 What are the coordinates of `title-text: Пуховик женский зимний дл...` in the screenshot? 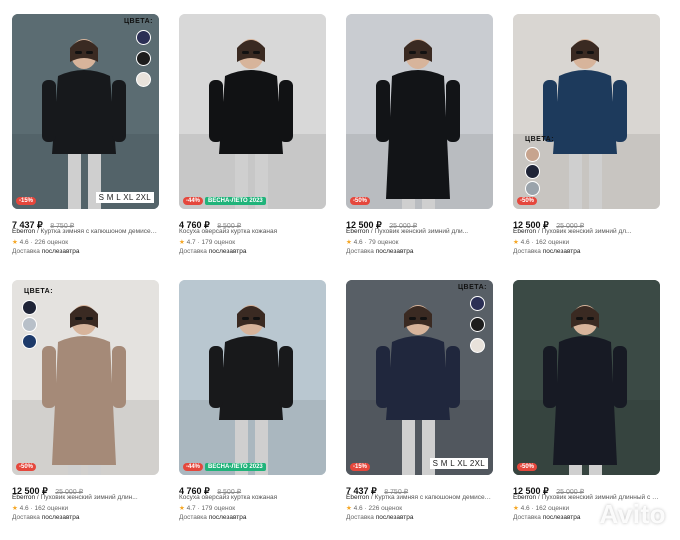 It's located at (586, 231).